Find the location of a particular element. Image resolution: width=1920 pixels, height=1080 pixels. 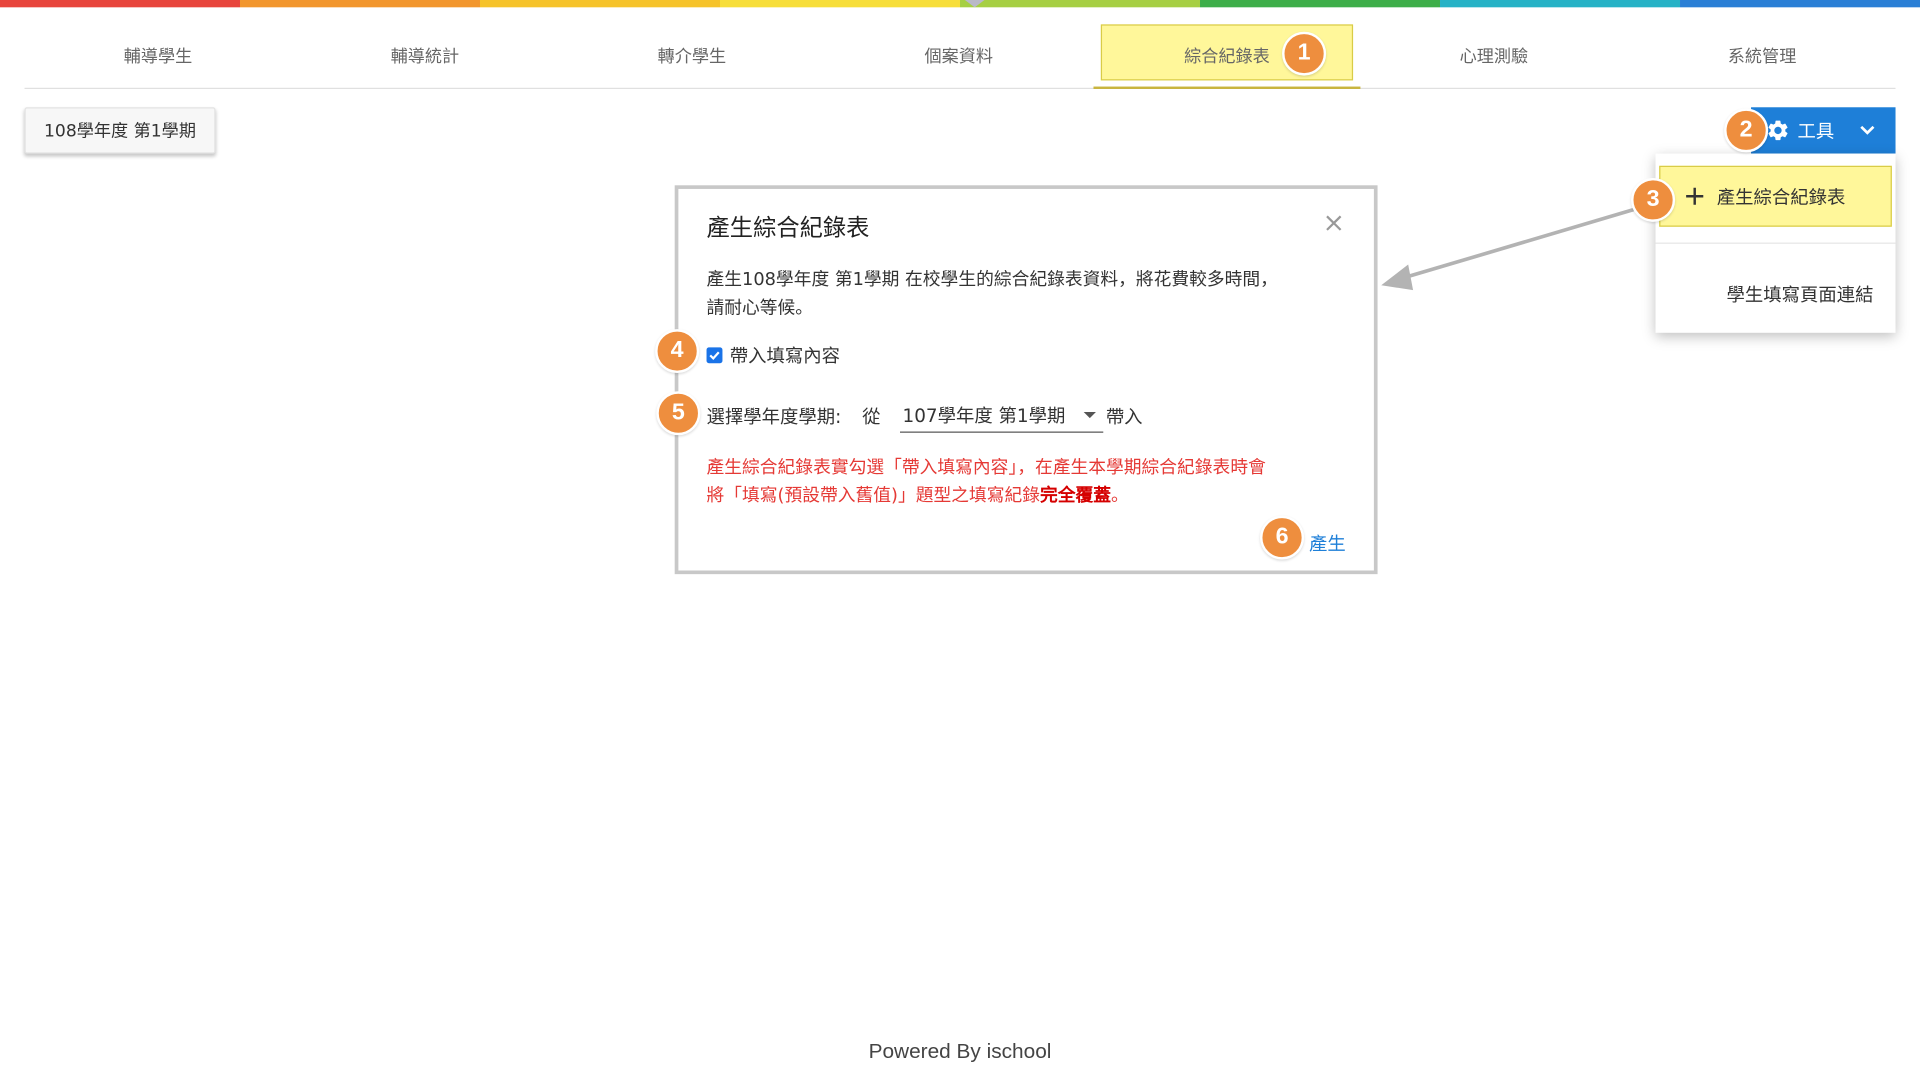

step-badge-2: 2 is located at coordinates (1746, 130).